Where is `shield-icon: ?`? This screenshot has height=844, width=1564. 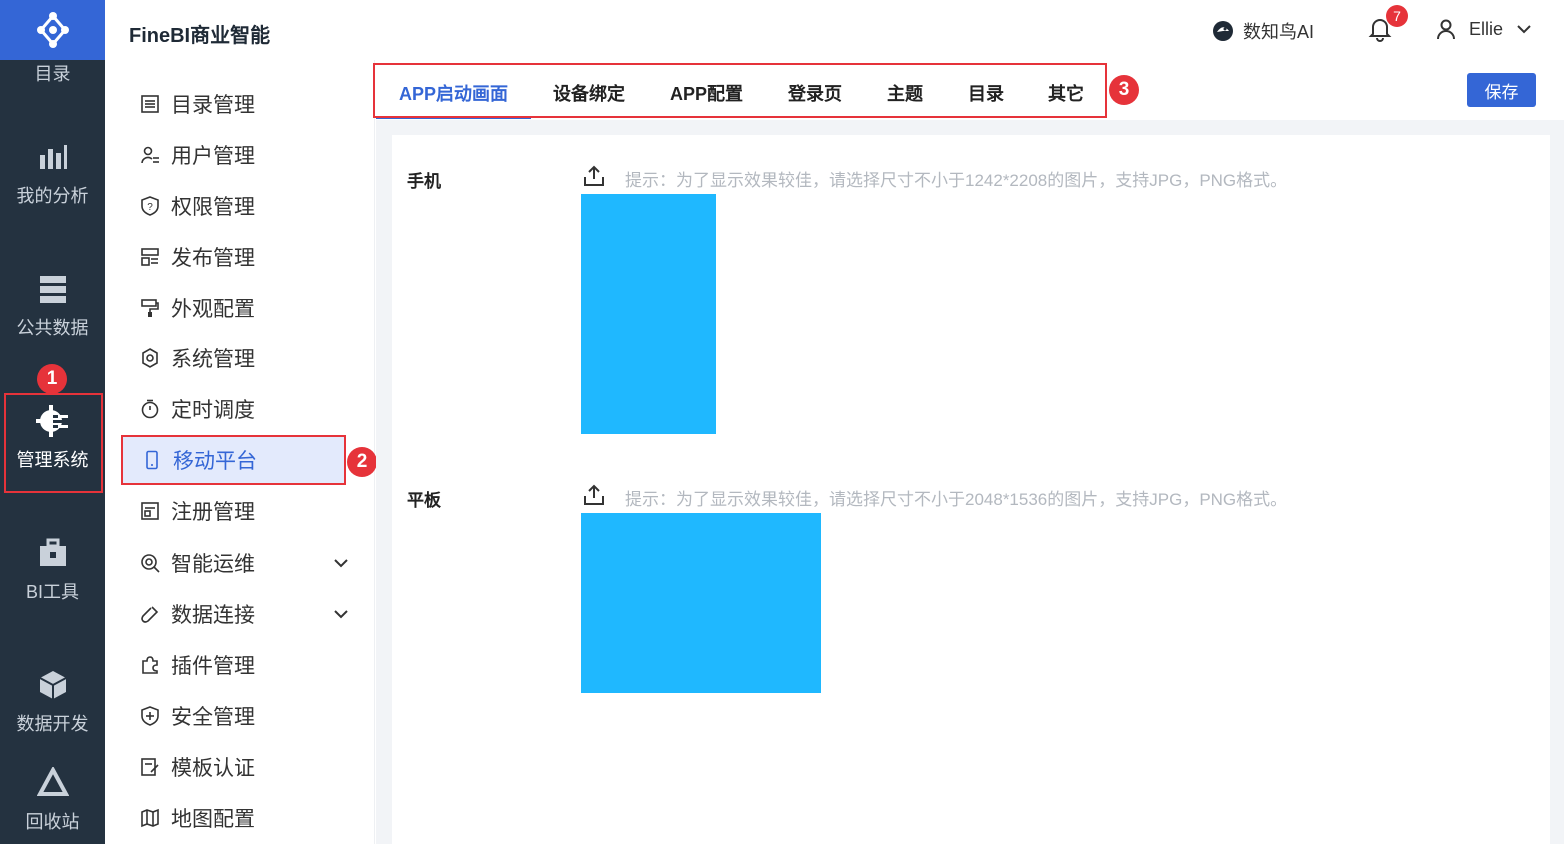
shield-icon: ? is located at coordinates (150, 206).